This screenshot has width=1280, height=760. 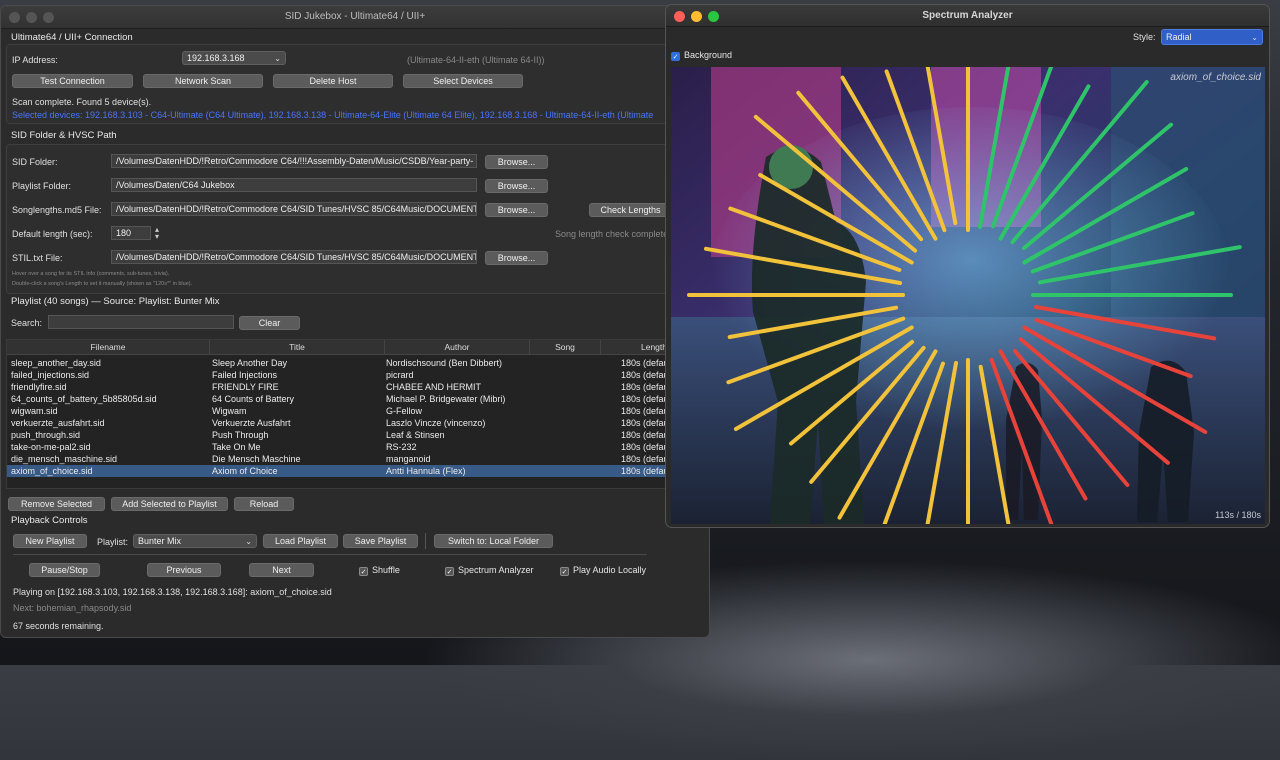 I want to click on search-label: Search:, so click(x=27, y=323).